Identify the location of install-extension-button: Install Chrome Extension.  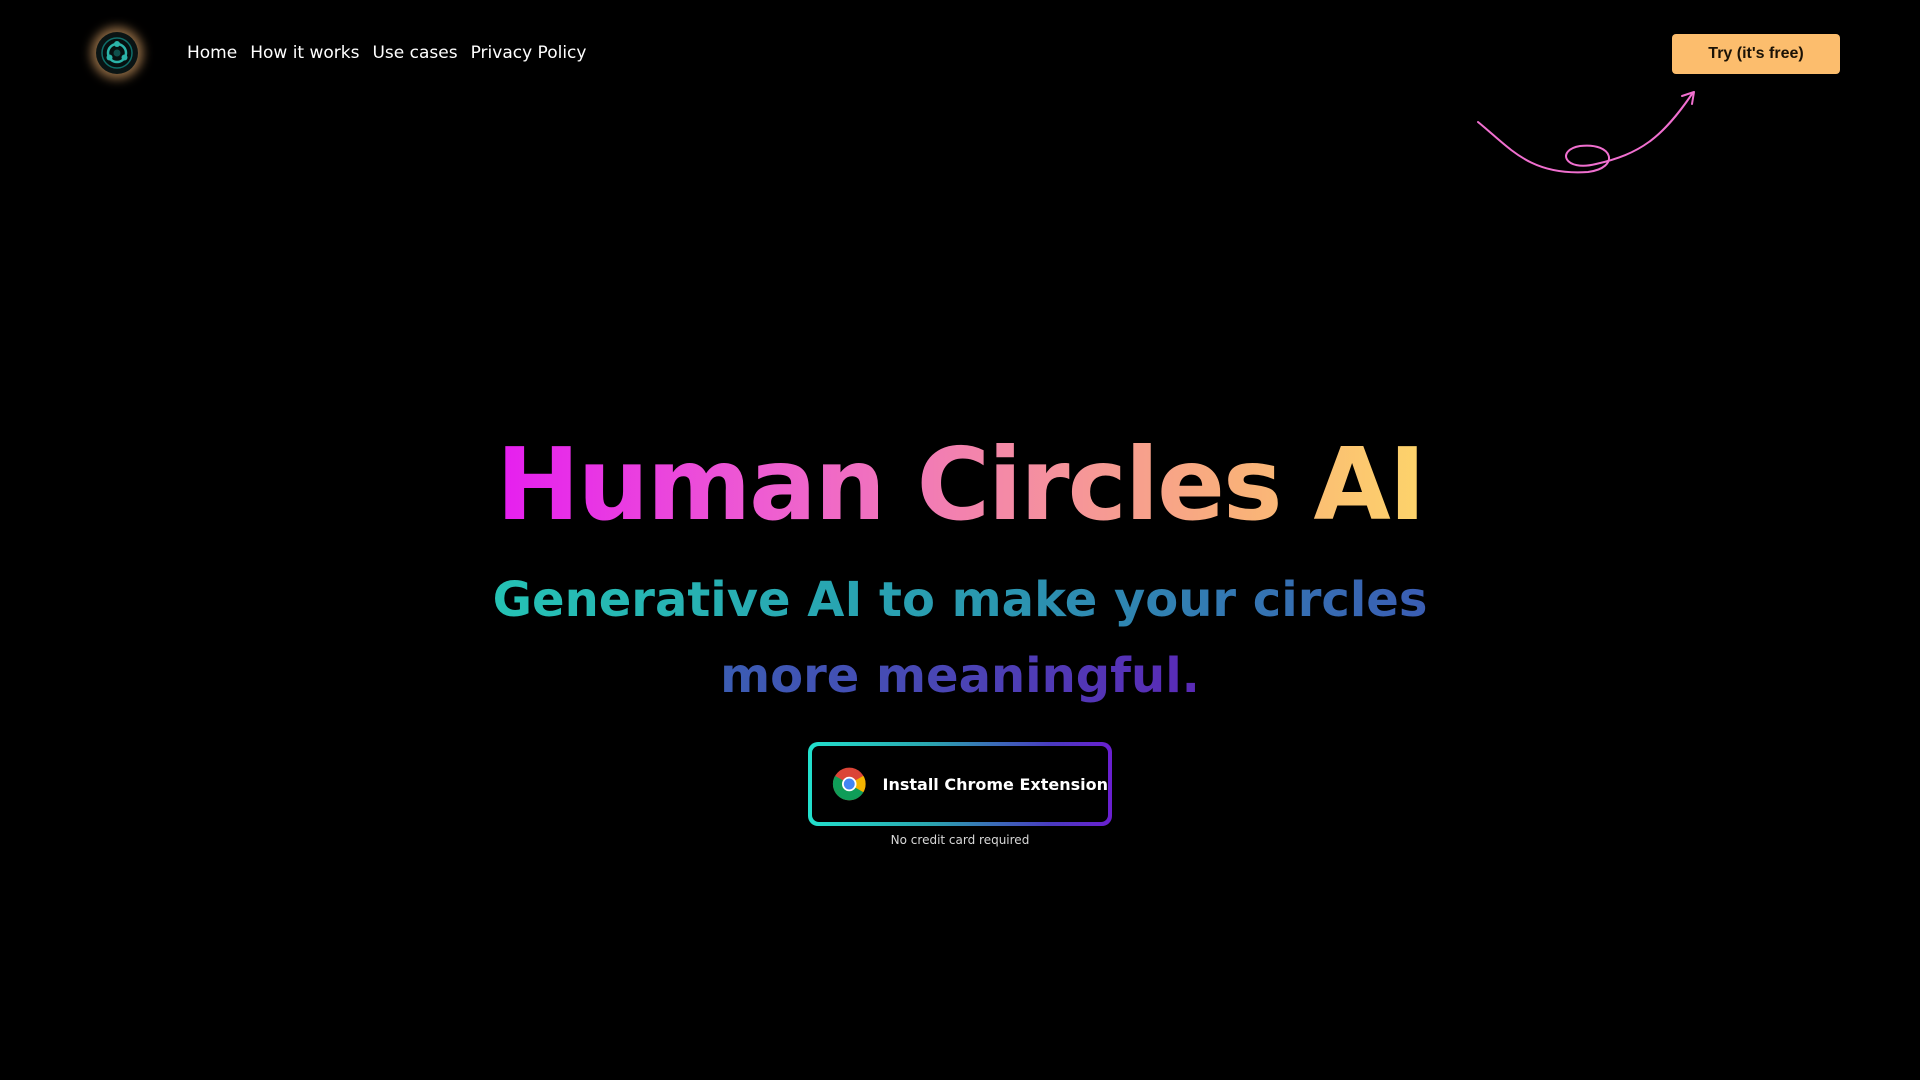
(960, 784).